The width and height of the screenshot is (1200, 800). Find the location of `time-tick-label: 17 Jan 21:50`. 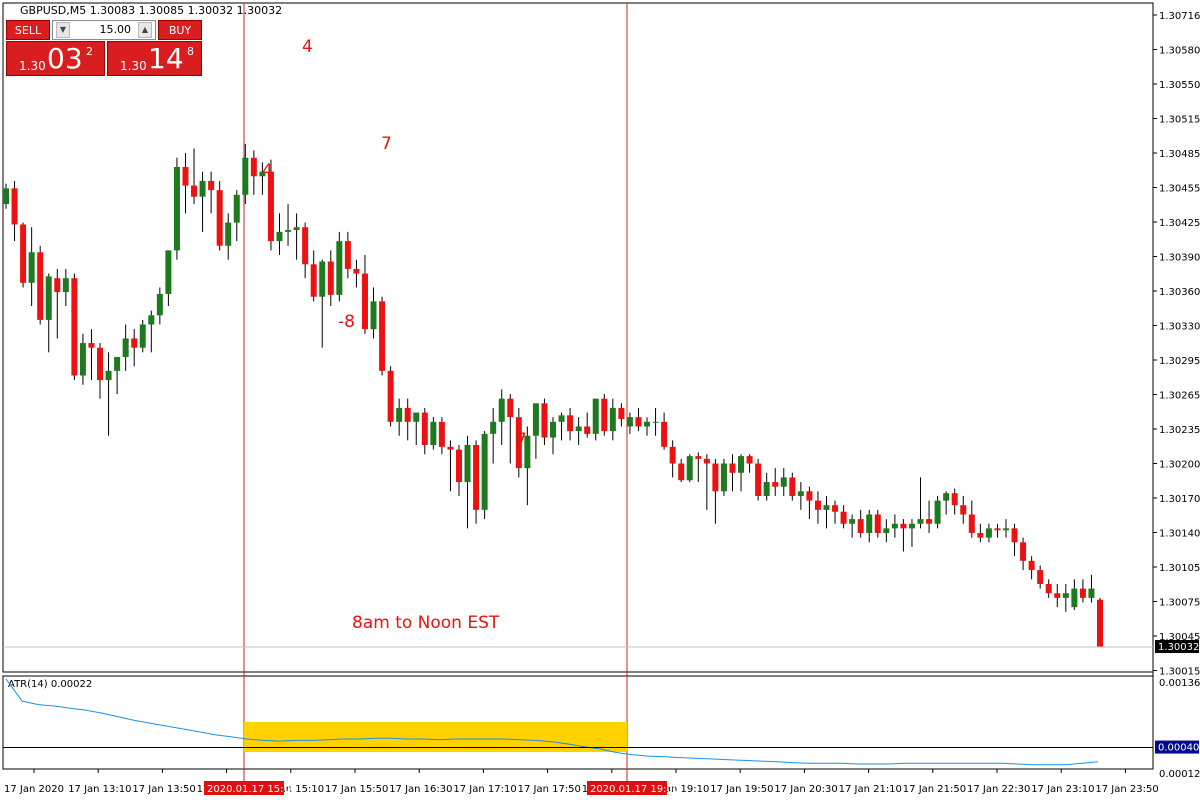

time-tick-label: 17 Jan 21:50 is located at coordinates (934, 789).